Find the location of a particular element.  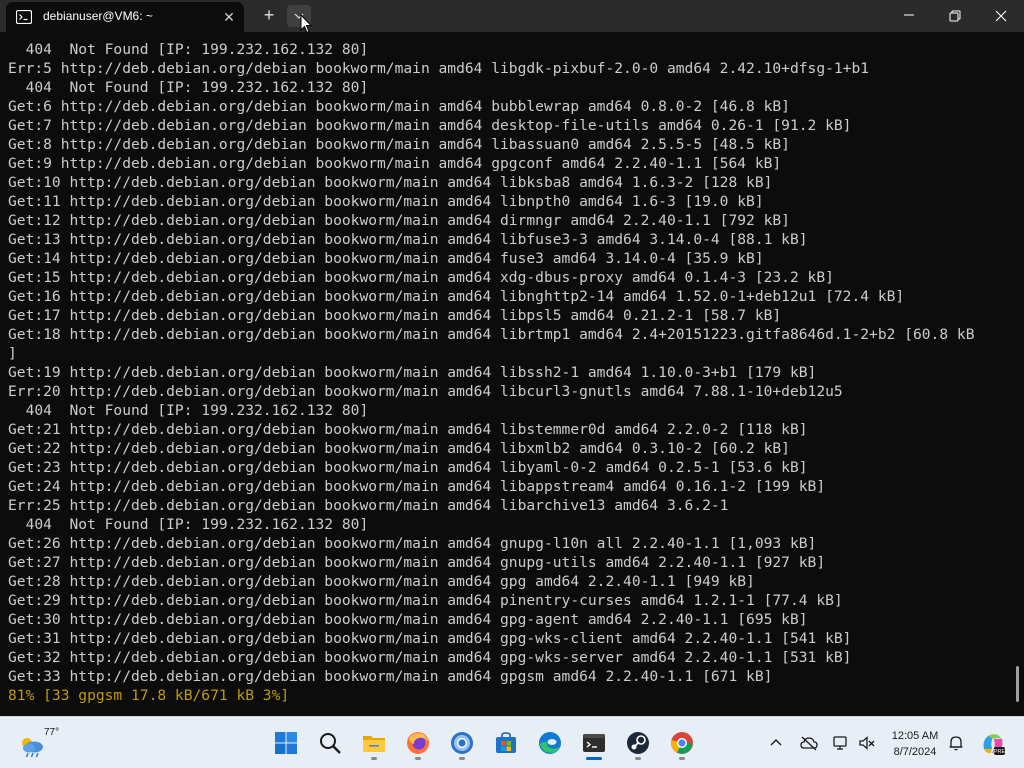

minimize-button is located at coordinates (909, 16).